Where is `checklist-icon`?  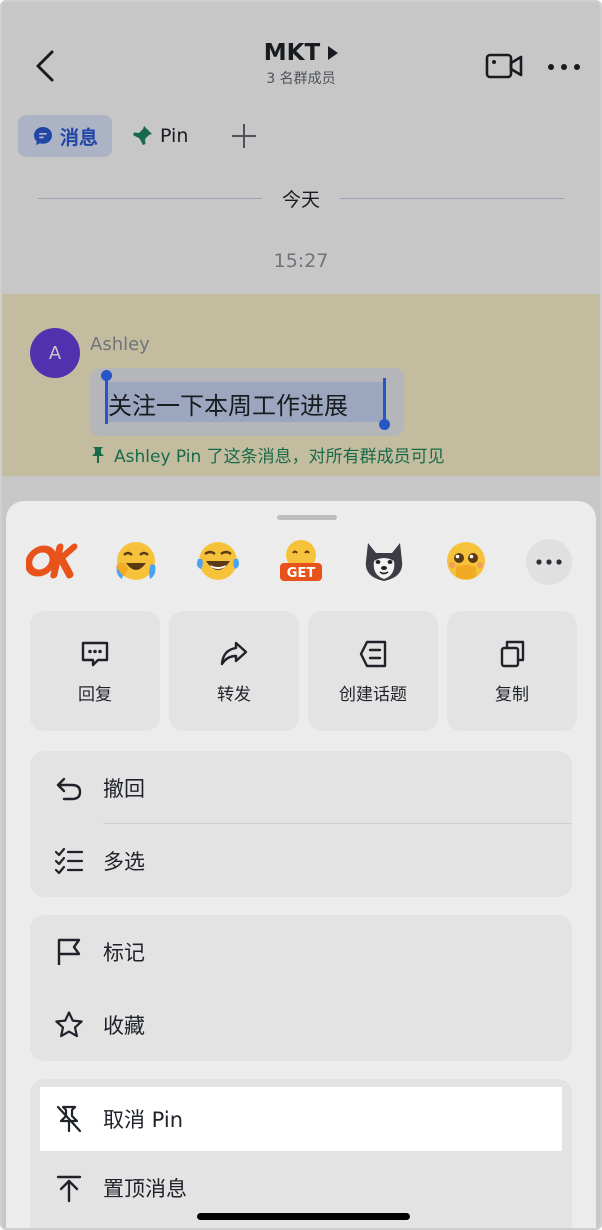 checklist-icon is located at coordinates (69, 861).